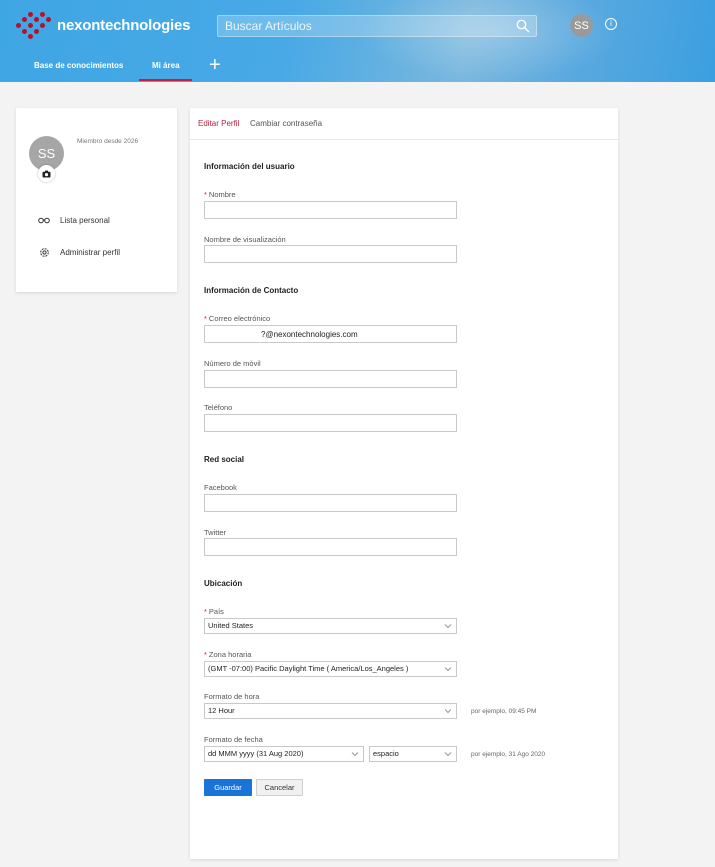 The height and width of the screenshot is (867, 715). Describe the element at coordinates (232, 696) in the screenshot. I see `time-format-label: Formato de hora` at that location.